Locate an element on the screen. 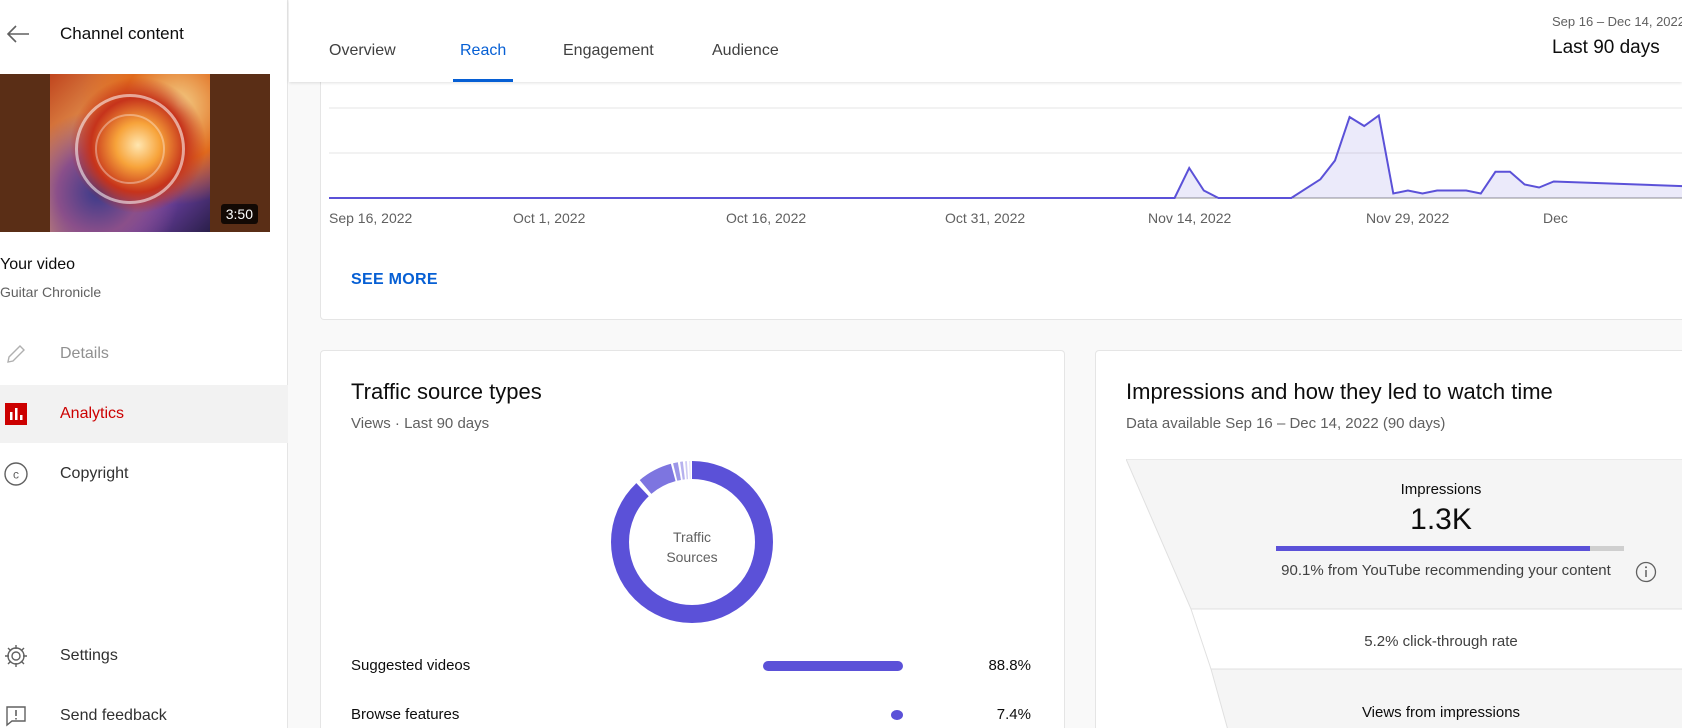 The height and width of the screenshot is (728, 1682). donut-center-label: Traffic Sources is located at coordinates (692, 547).